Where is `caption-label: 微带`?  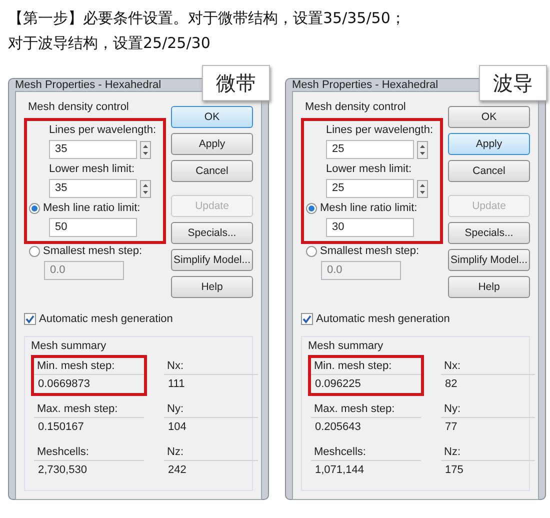 caption-label: 微带 is located at coordinates (236, 83).